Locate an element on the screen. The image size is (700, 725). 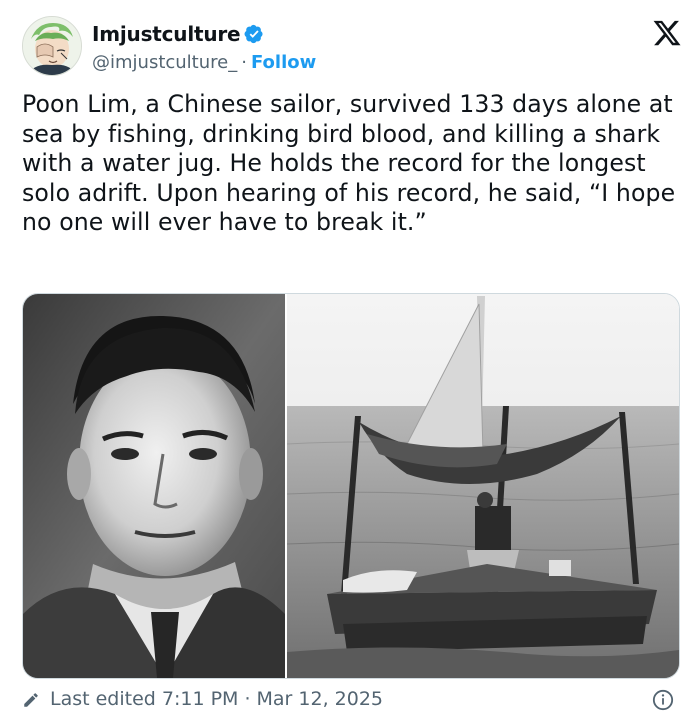
avatar-illustration-icon is located at coordinates (52, 46).